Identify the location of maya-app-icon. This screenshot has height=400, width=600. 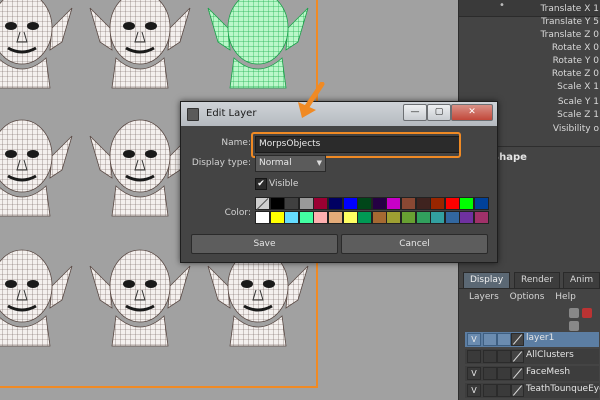
(193, 114).